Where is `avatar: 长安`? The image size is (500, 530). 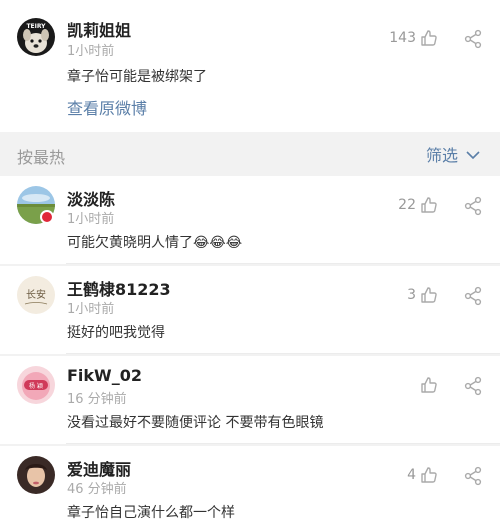
avatar: 长安 is located at coordinates (36, 295).